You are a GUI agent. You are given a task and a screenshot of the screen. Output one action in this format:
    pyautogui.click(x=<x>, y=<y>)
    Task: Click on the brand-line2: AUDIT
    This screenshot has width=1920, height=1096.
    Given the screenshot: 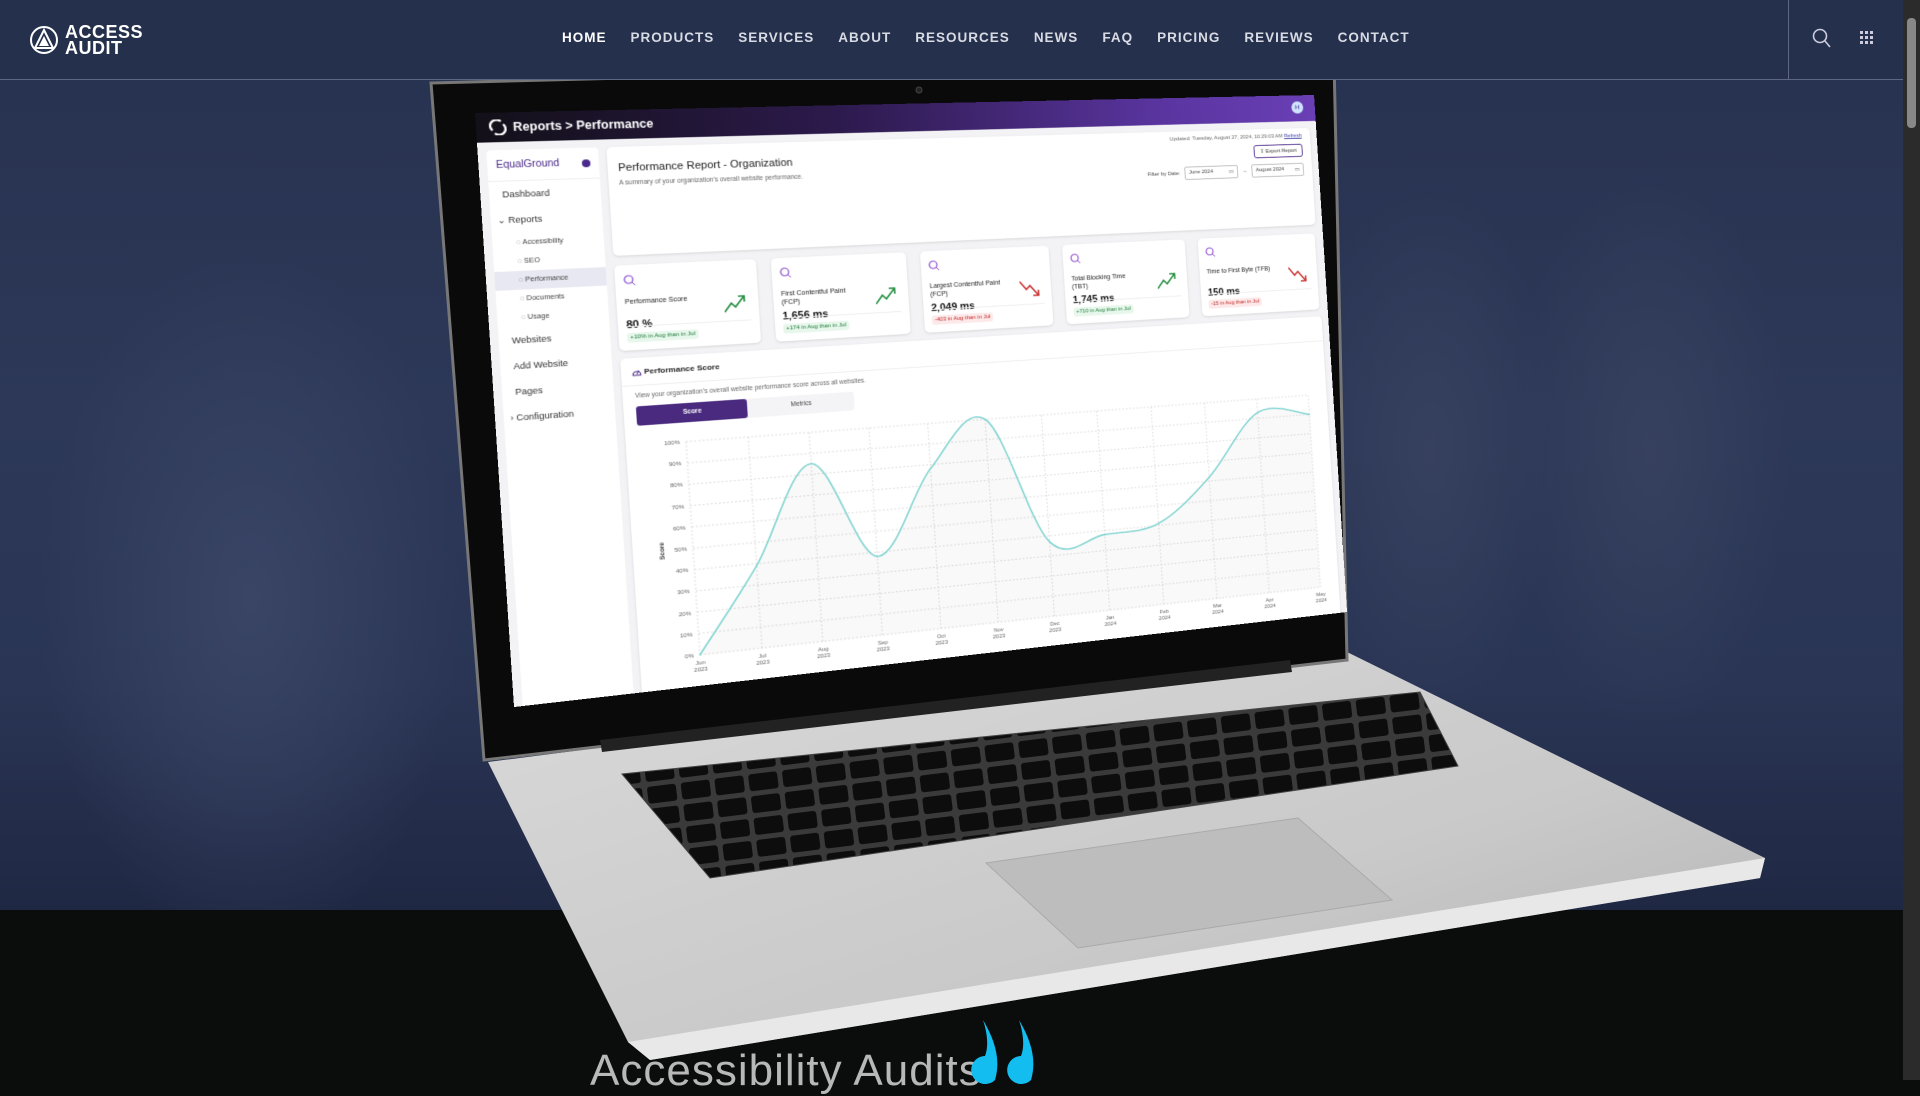 What is the action you would take?
    pyautogui.click(x=94, y=48)
    